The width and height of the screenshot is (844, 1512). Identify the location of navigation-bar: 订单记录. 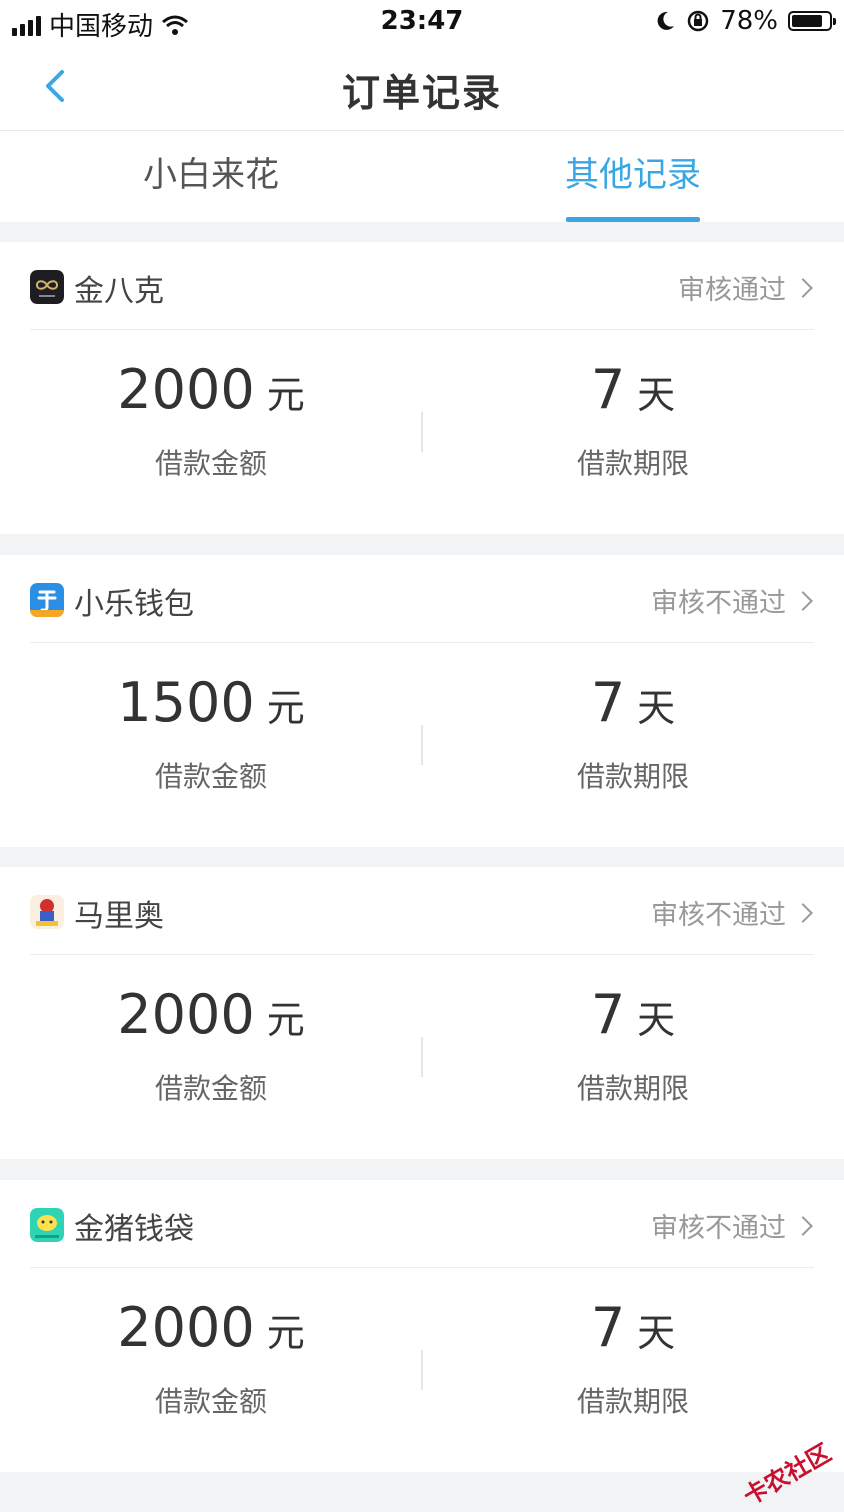
(422, 87).